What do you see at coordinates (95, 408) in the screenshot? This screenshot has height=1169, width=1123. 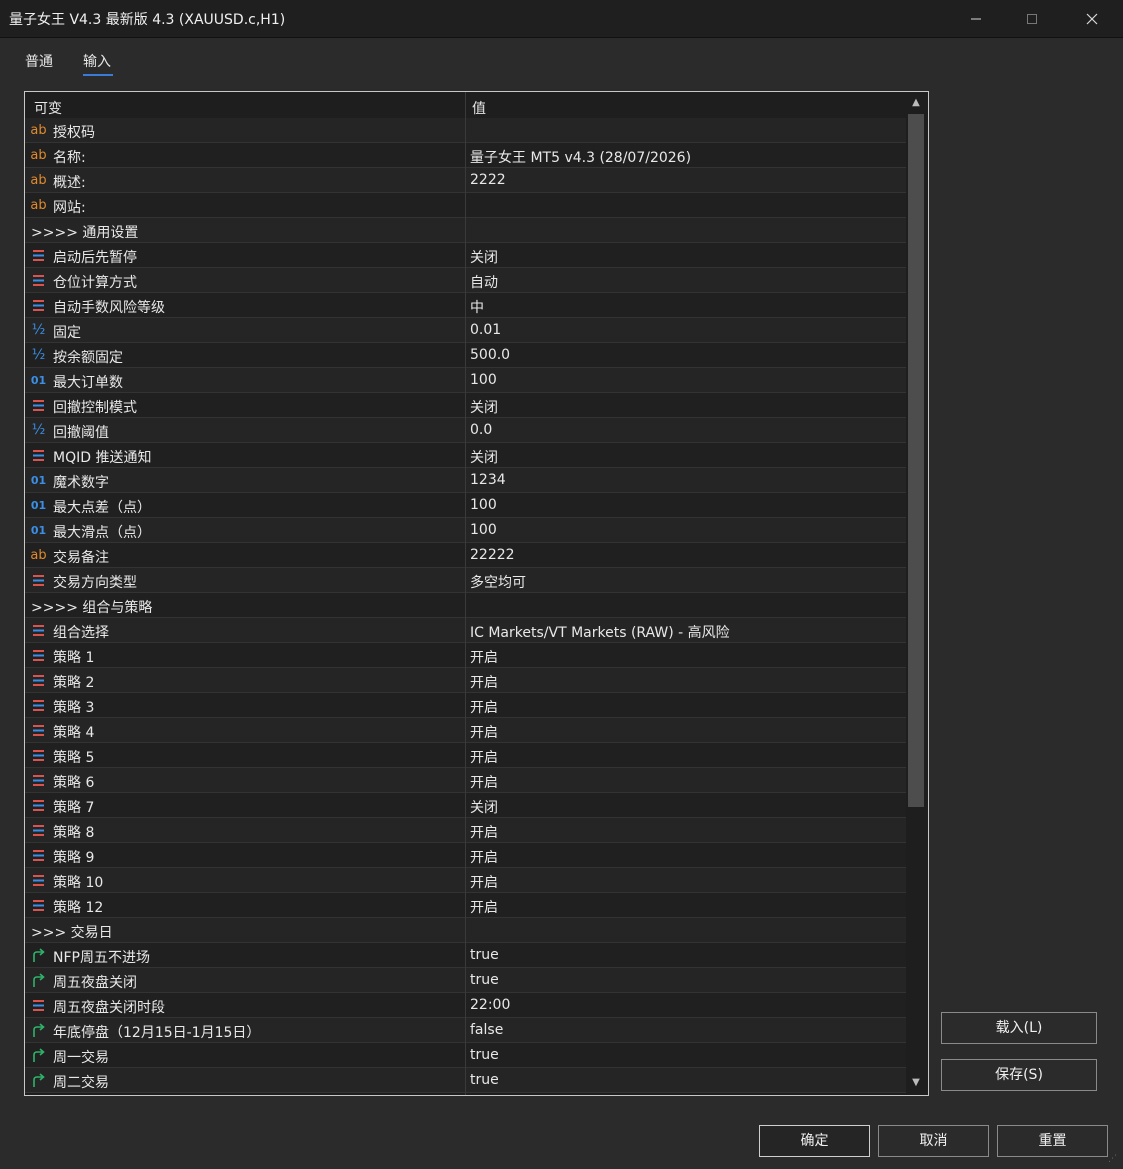 I see `parameter-name: 回撤控制模式` at bounding box center [95, 408].